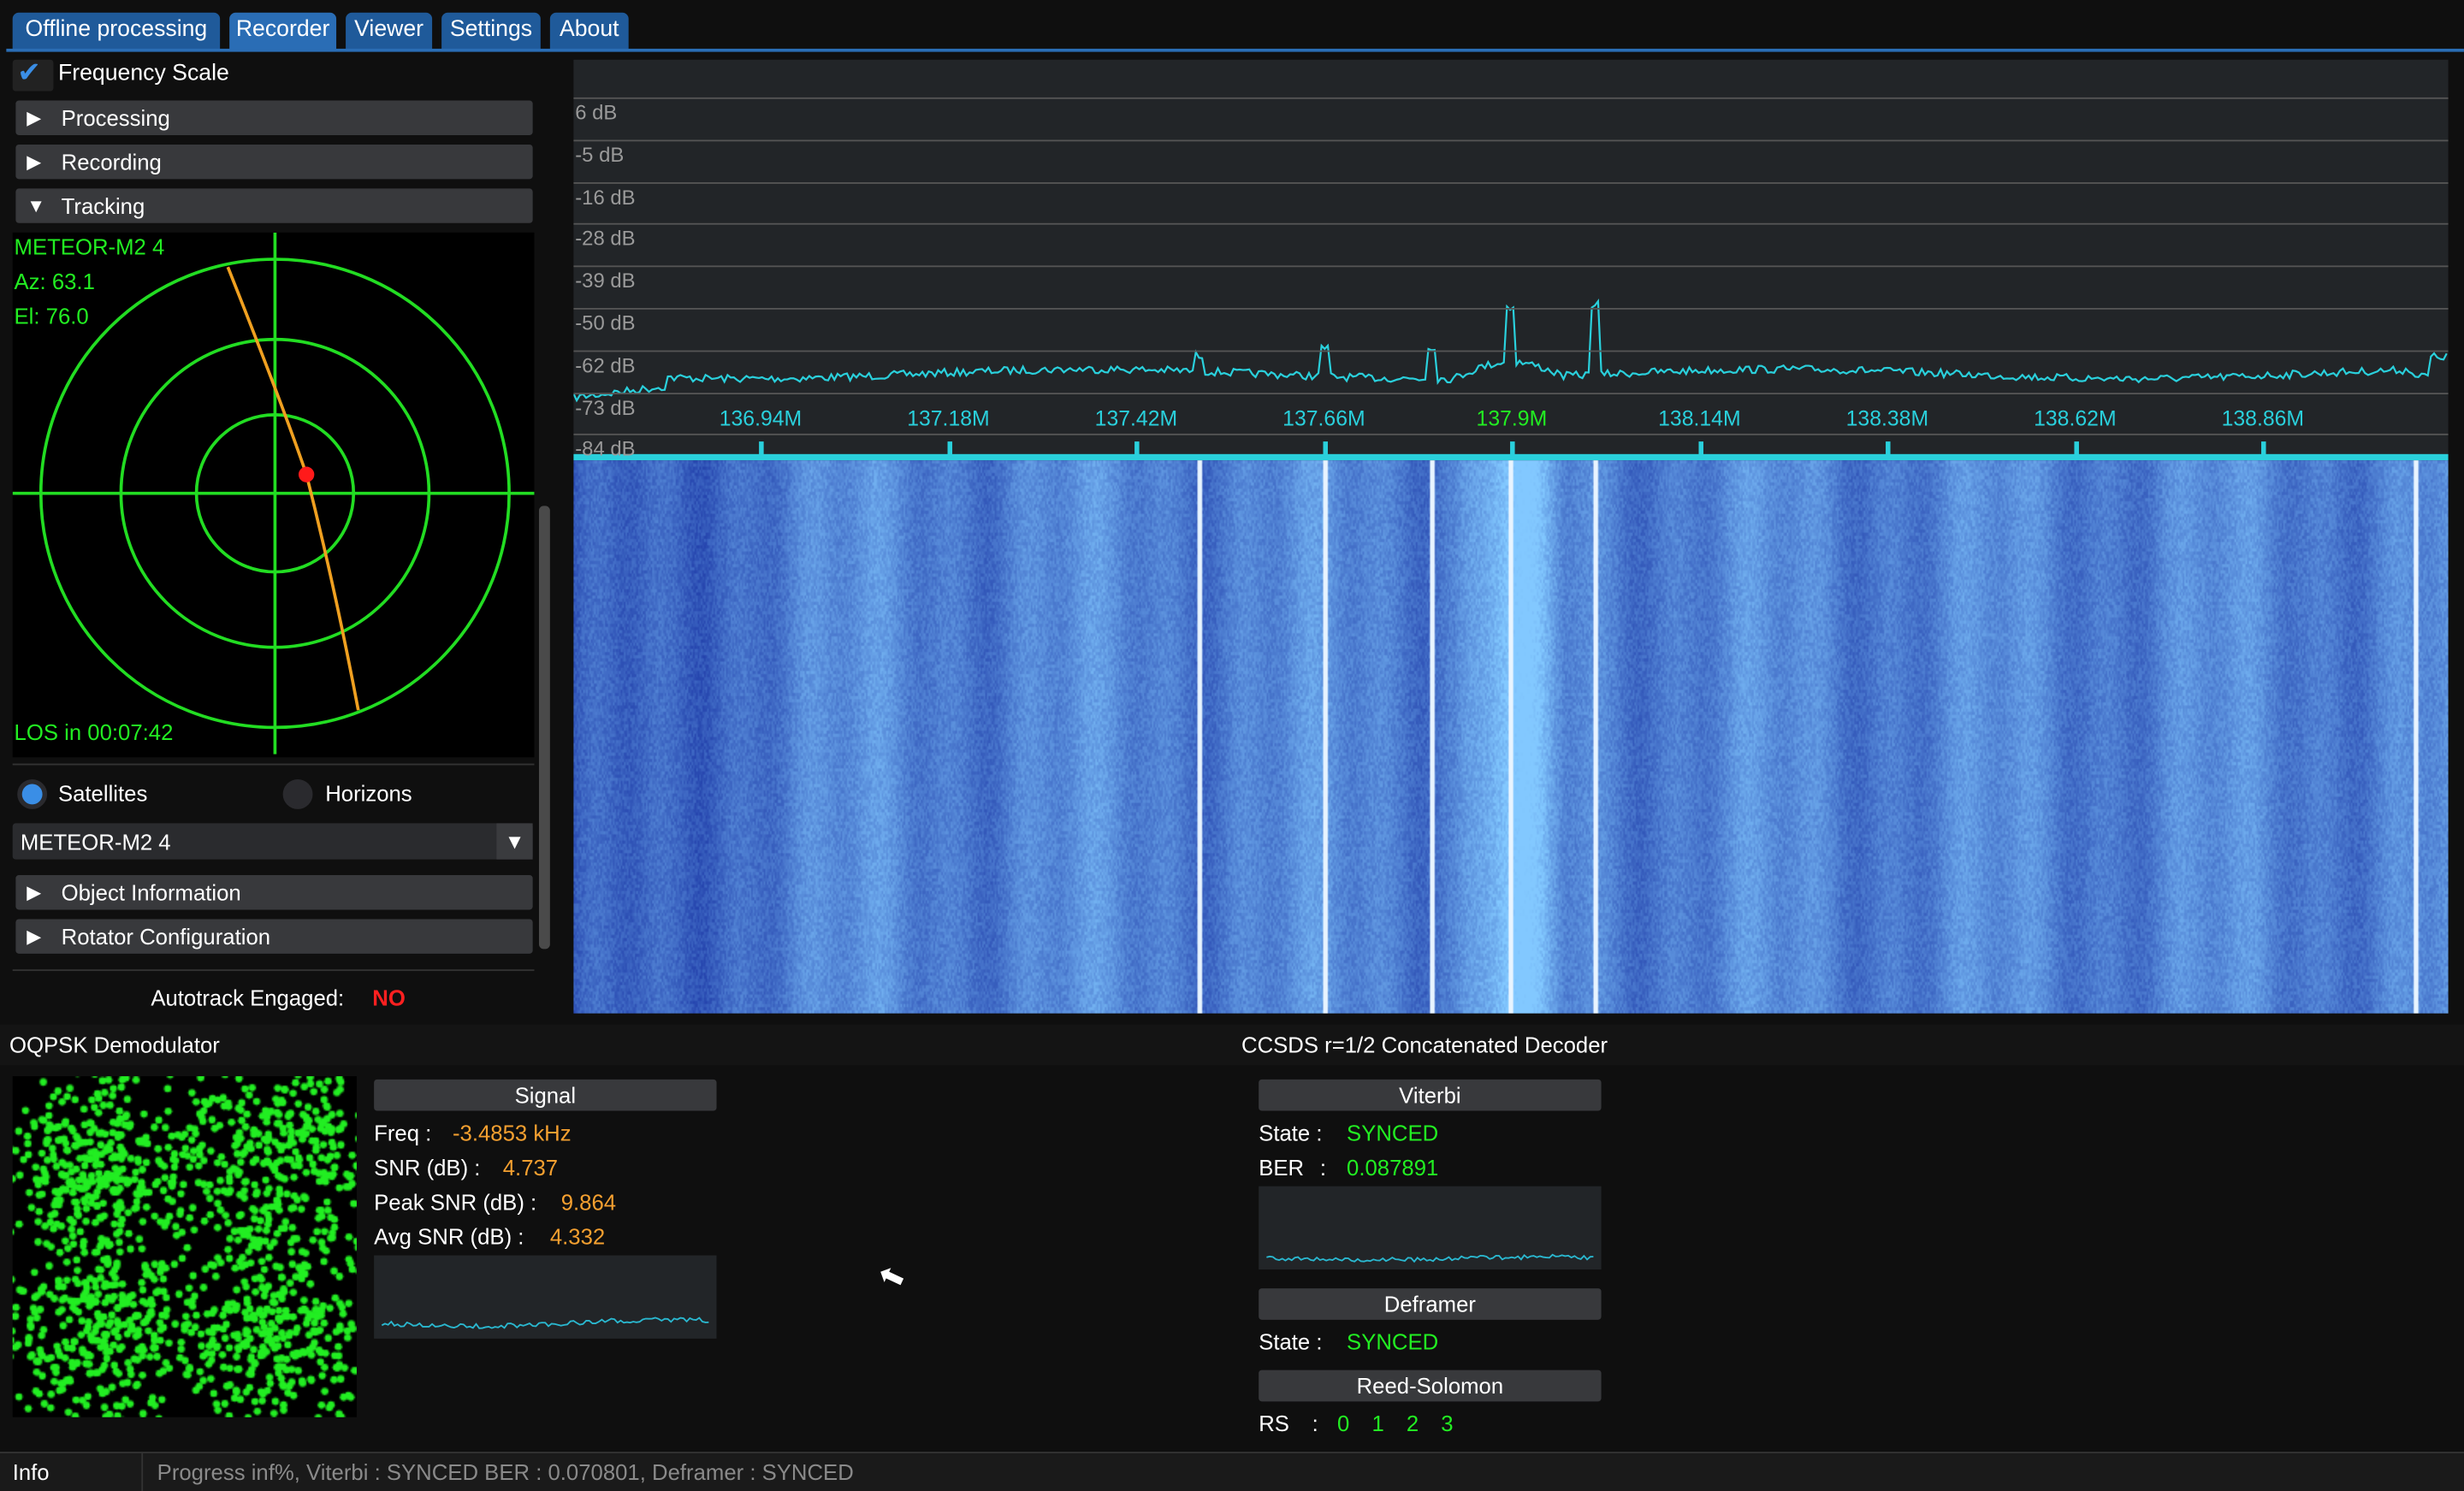 This screenshot has height=1491, width=2464. Describe the element at coordinates (248, 997) in the screenshot. I see `autotrack-label: Autotrack Engaged:` at that location.